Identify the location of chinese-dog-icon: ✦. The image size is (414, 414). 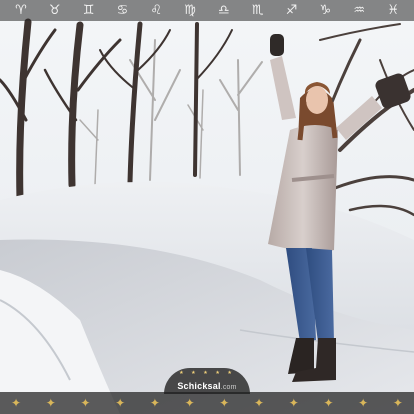
(363, 403).